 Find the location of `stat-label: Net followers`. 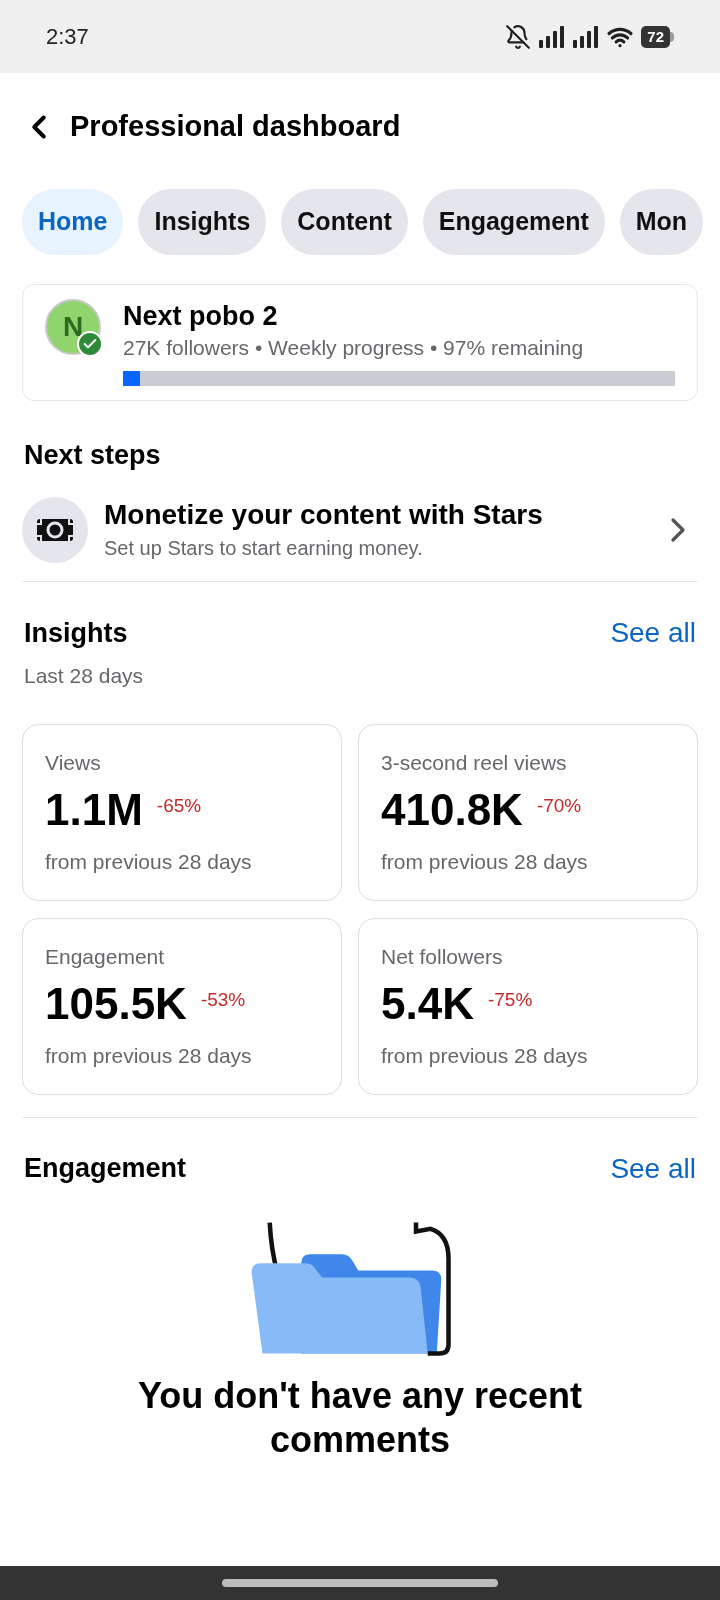

stat-label: Net followers is located at coordinates (442, 956).